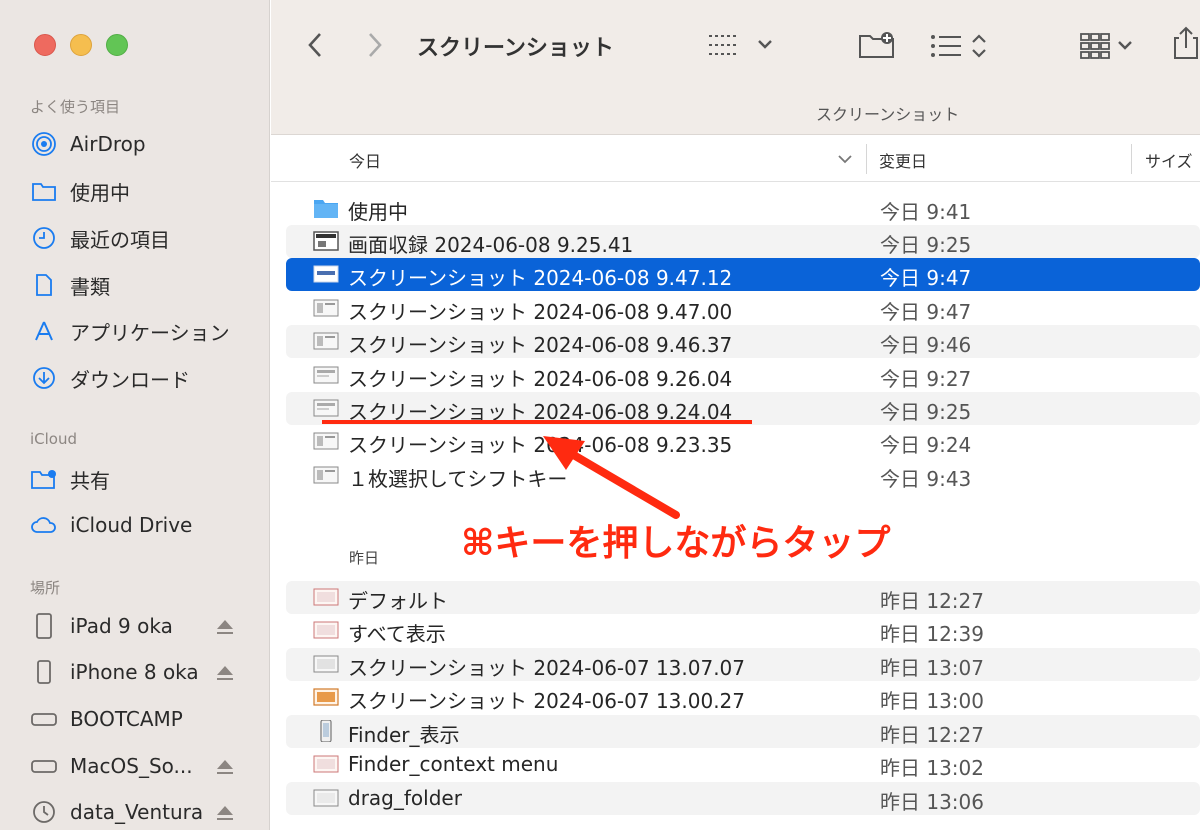 The height and width of the screenshot is (830, 1200). I want to click on list-item: Finder_表示 昨日 12:27, so click(743, 731).